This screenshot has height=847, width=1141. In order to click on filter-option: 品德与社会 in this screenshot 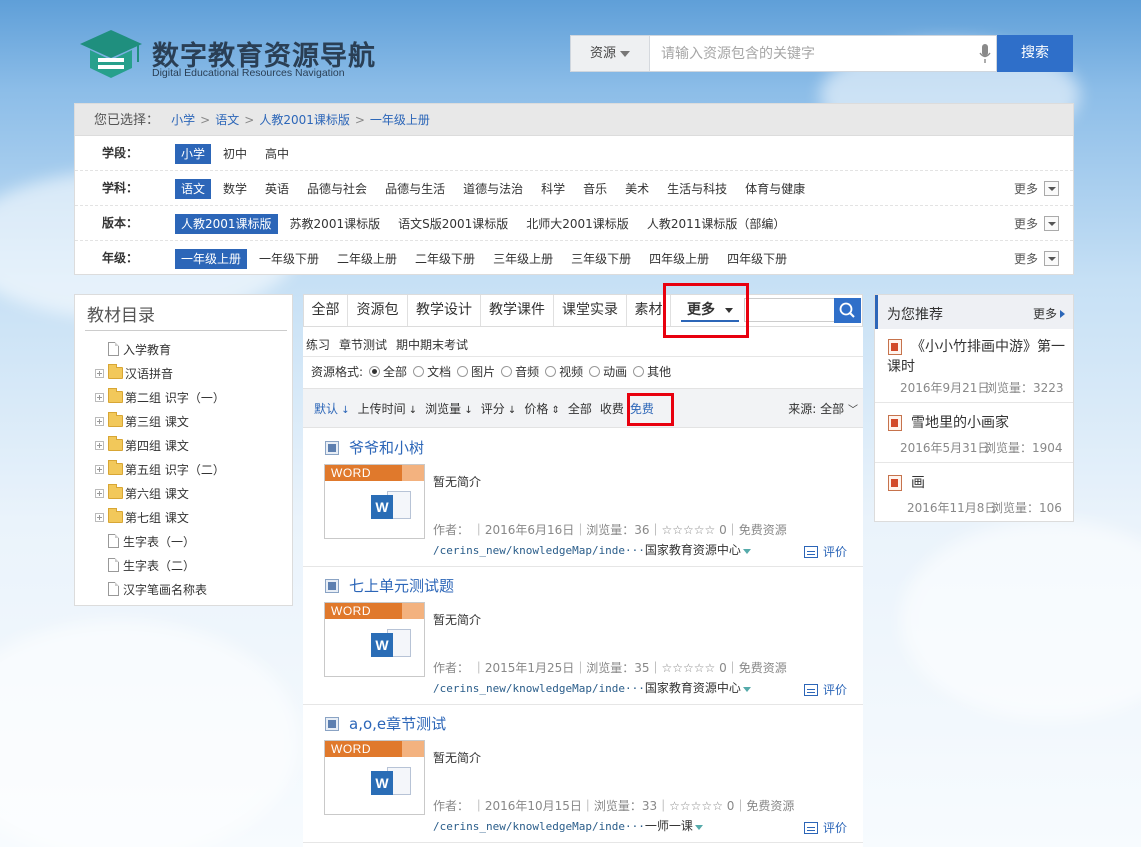, I will do `click(337, 189)`.